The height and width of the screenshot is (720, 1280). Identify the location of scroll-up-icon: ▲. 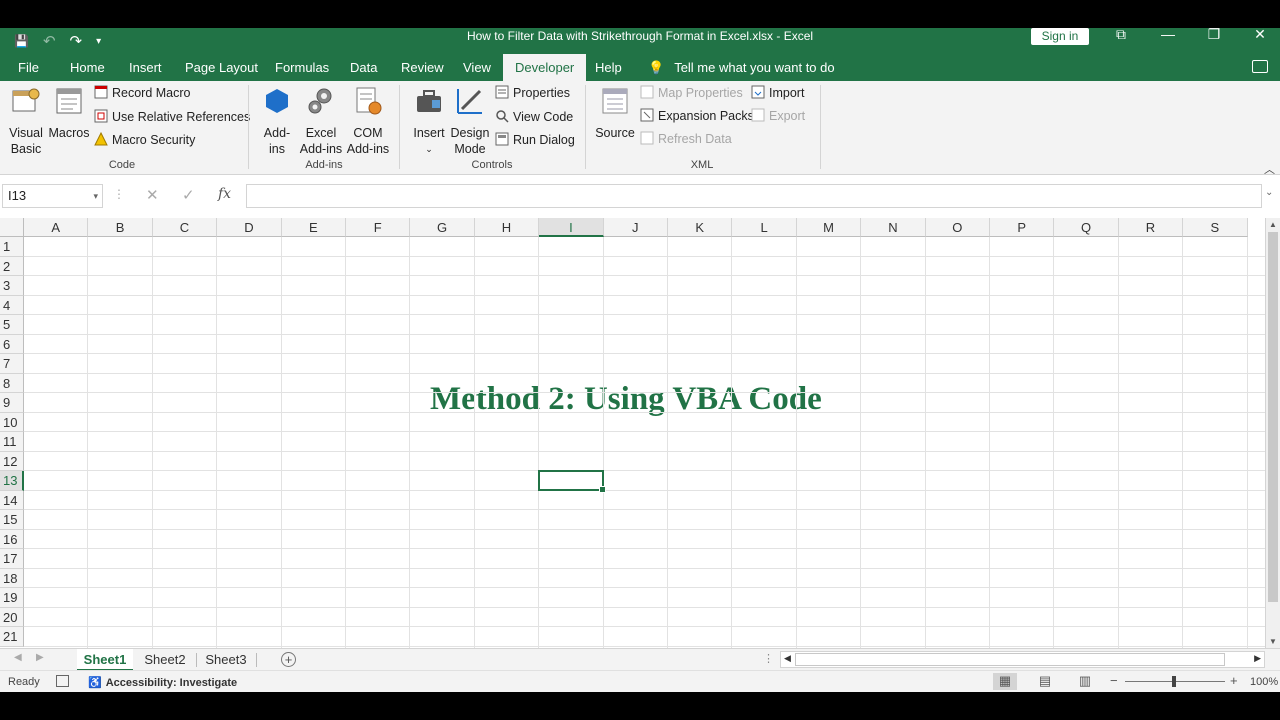
(1273, 224).